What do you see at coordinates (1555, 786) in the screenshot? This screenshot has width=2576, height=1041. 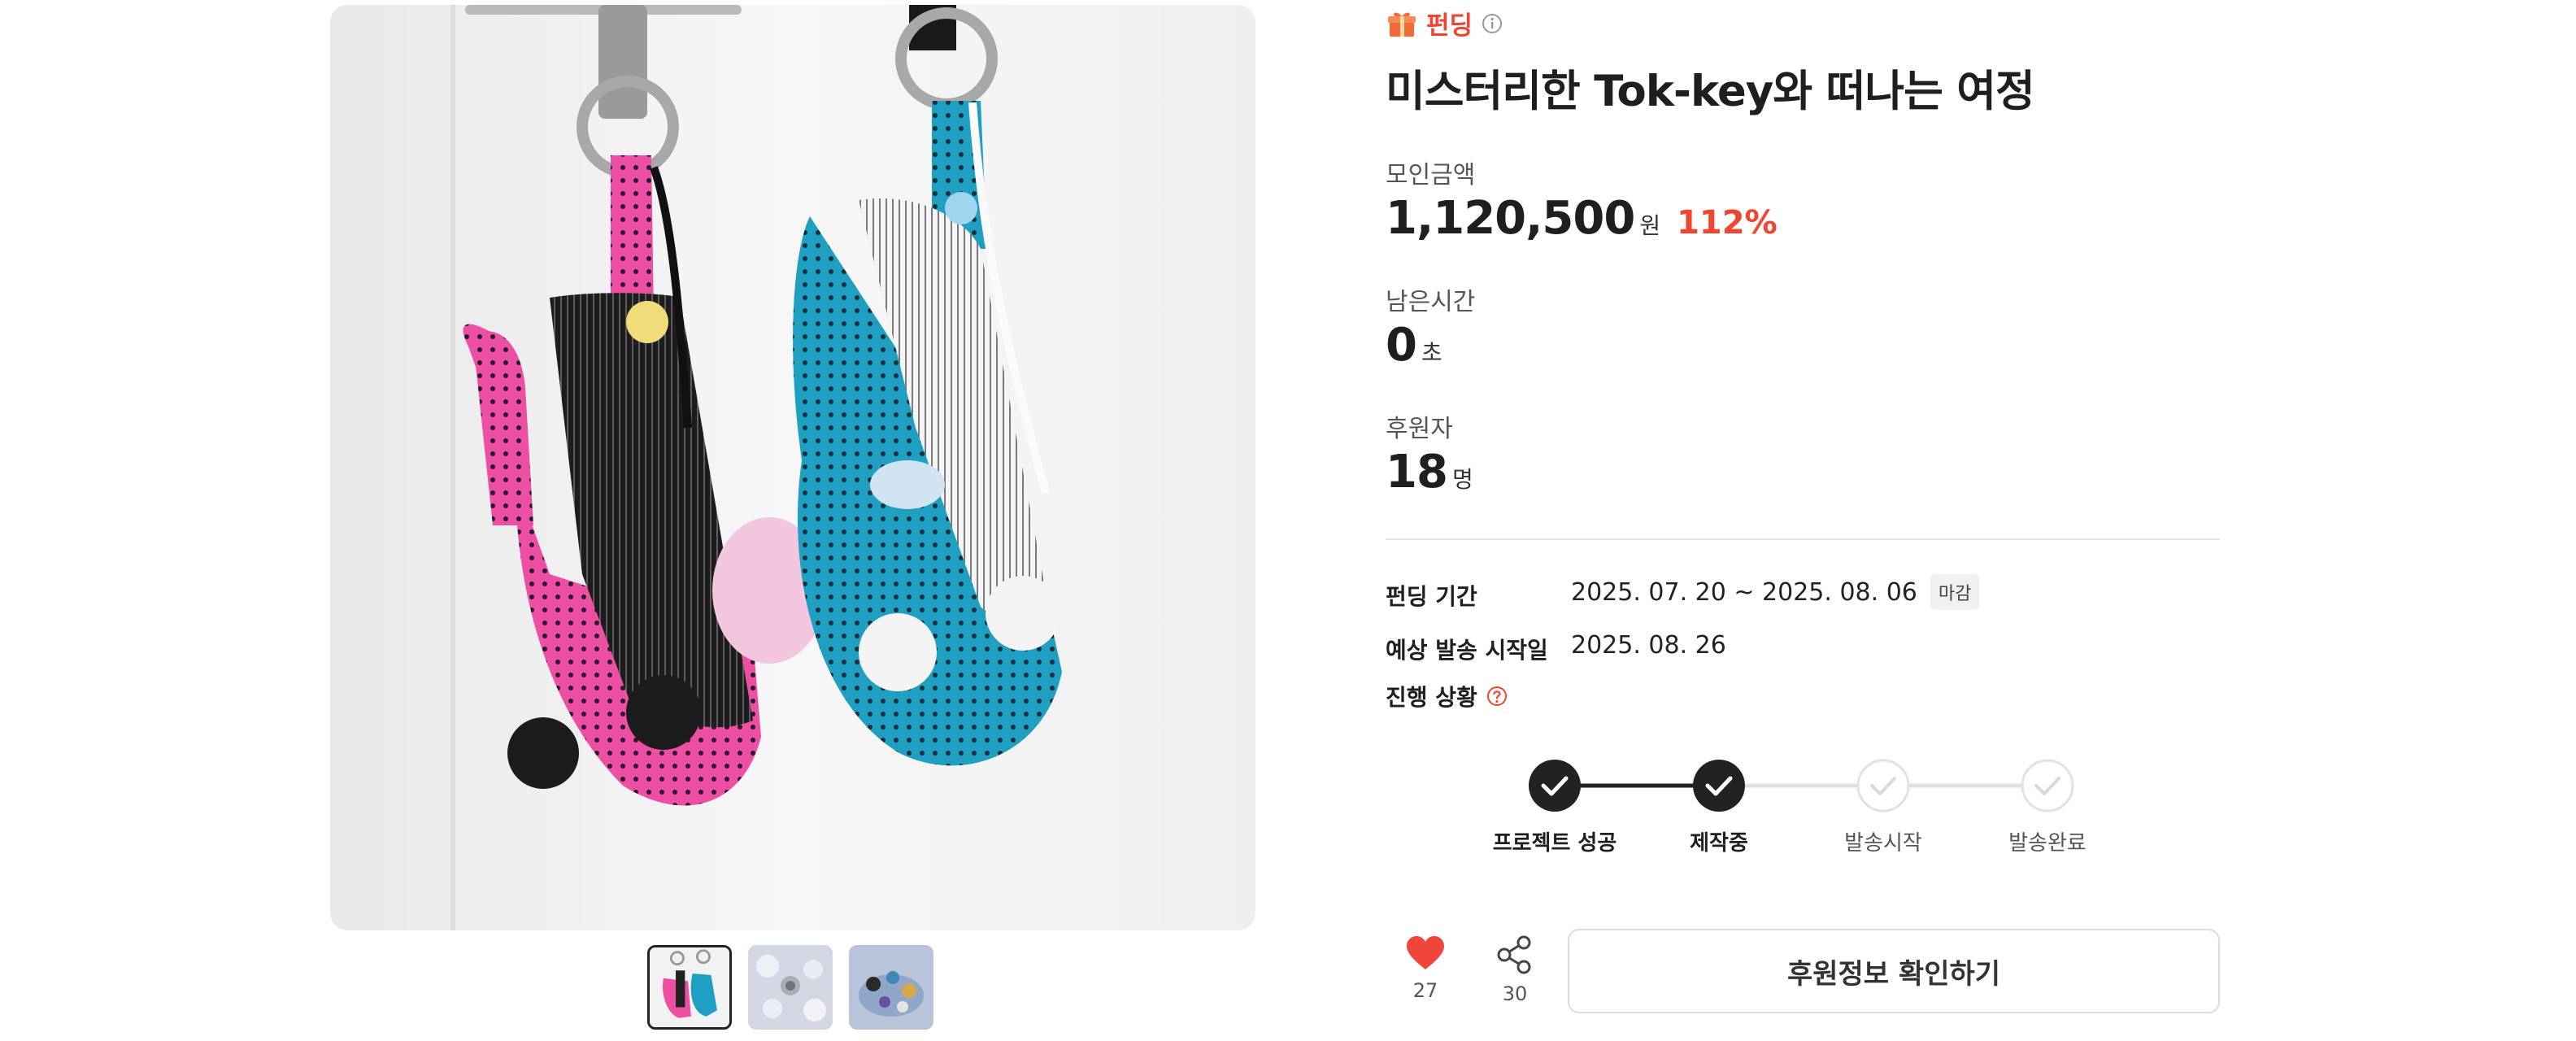 I see `step-1-done-icon` at bounding box center [1555, 786].